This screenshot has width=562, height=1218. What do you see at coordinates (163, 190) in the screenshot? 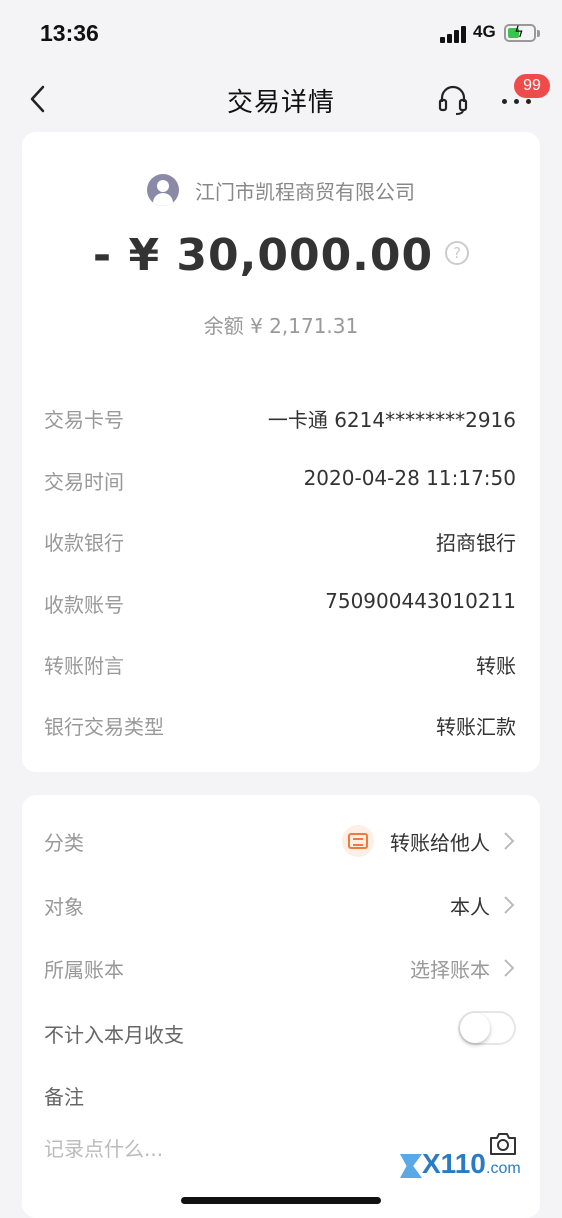
I see `avatar` at bounding box center [163, 190].